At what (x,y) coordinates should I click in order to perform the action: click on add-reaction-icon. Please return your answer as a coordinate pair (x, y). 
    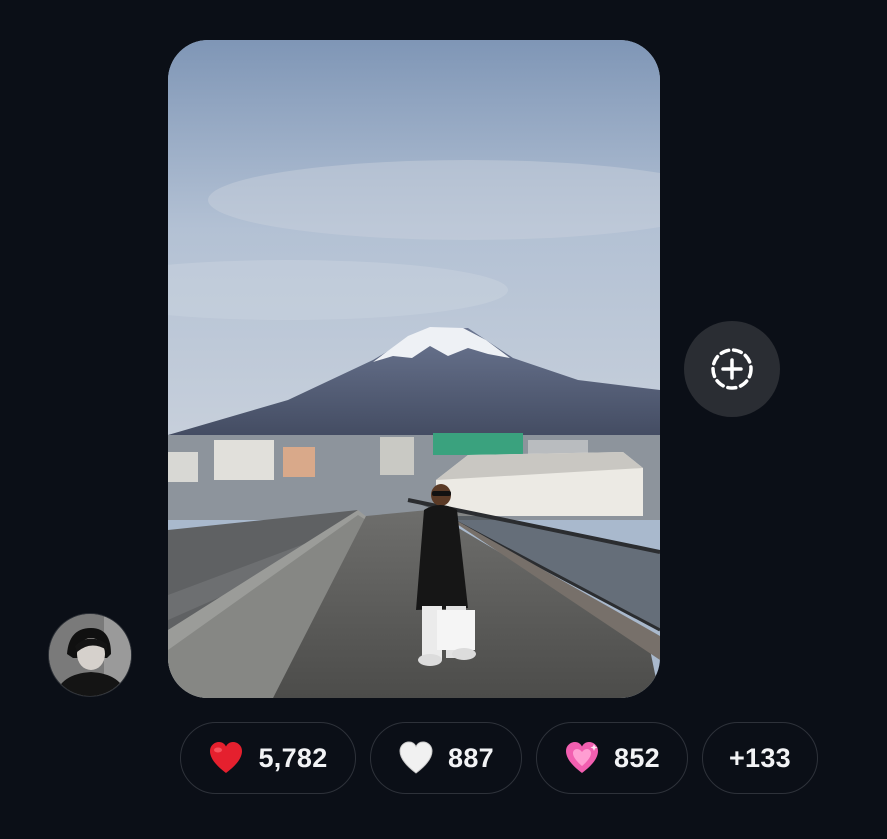
    Looking at the image, I should click on (732, 369).